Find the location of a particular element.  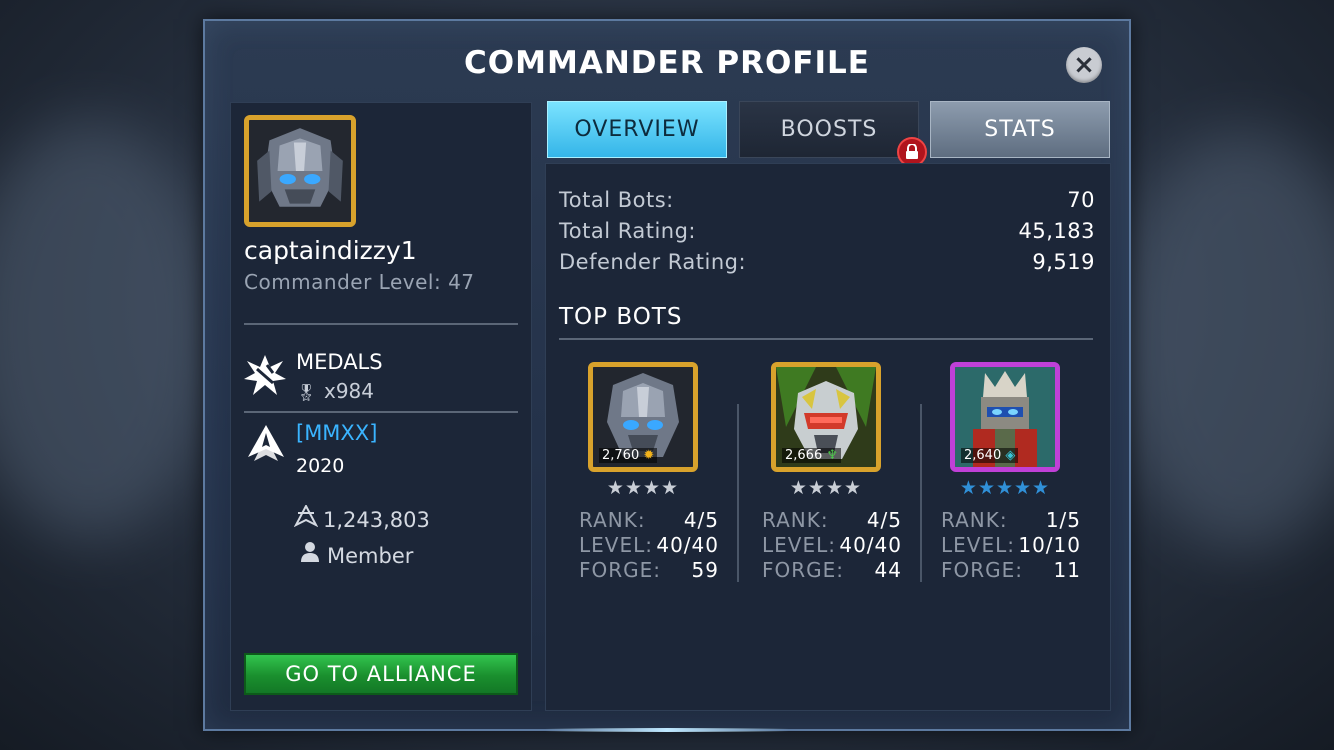

bot-forge: FORGE: 59 is located at coordinates (649, 570).